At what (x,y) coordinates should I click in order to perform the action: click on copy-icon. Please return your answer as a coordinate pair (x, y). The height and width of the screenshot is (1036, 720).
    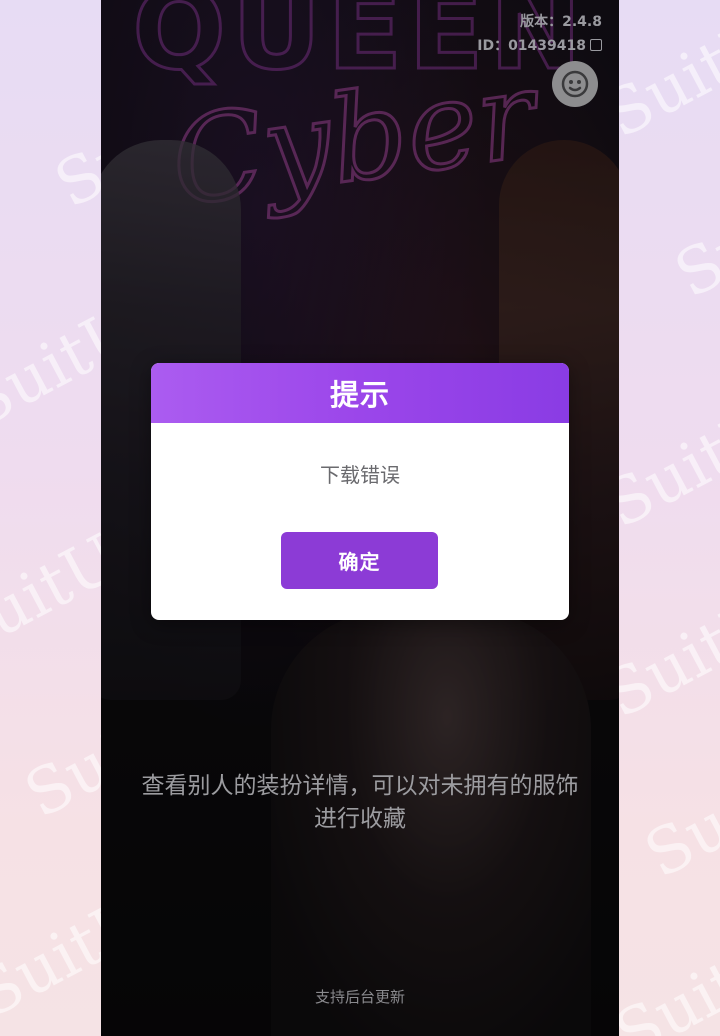
    Looking at the image, I should click on (596, 45).